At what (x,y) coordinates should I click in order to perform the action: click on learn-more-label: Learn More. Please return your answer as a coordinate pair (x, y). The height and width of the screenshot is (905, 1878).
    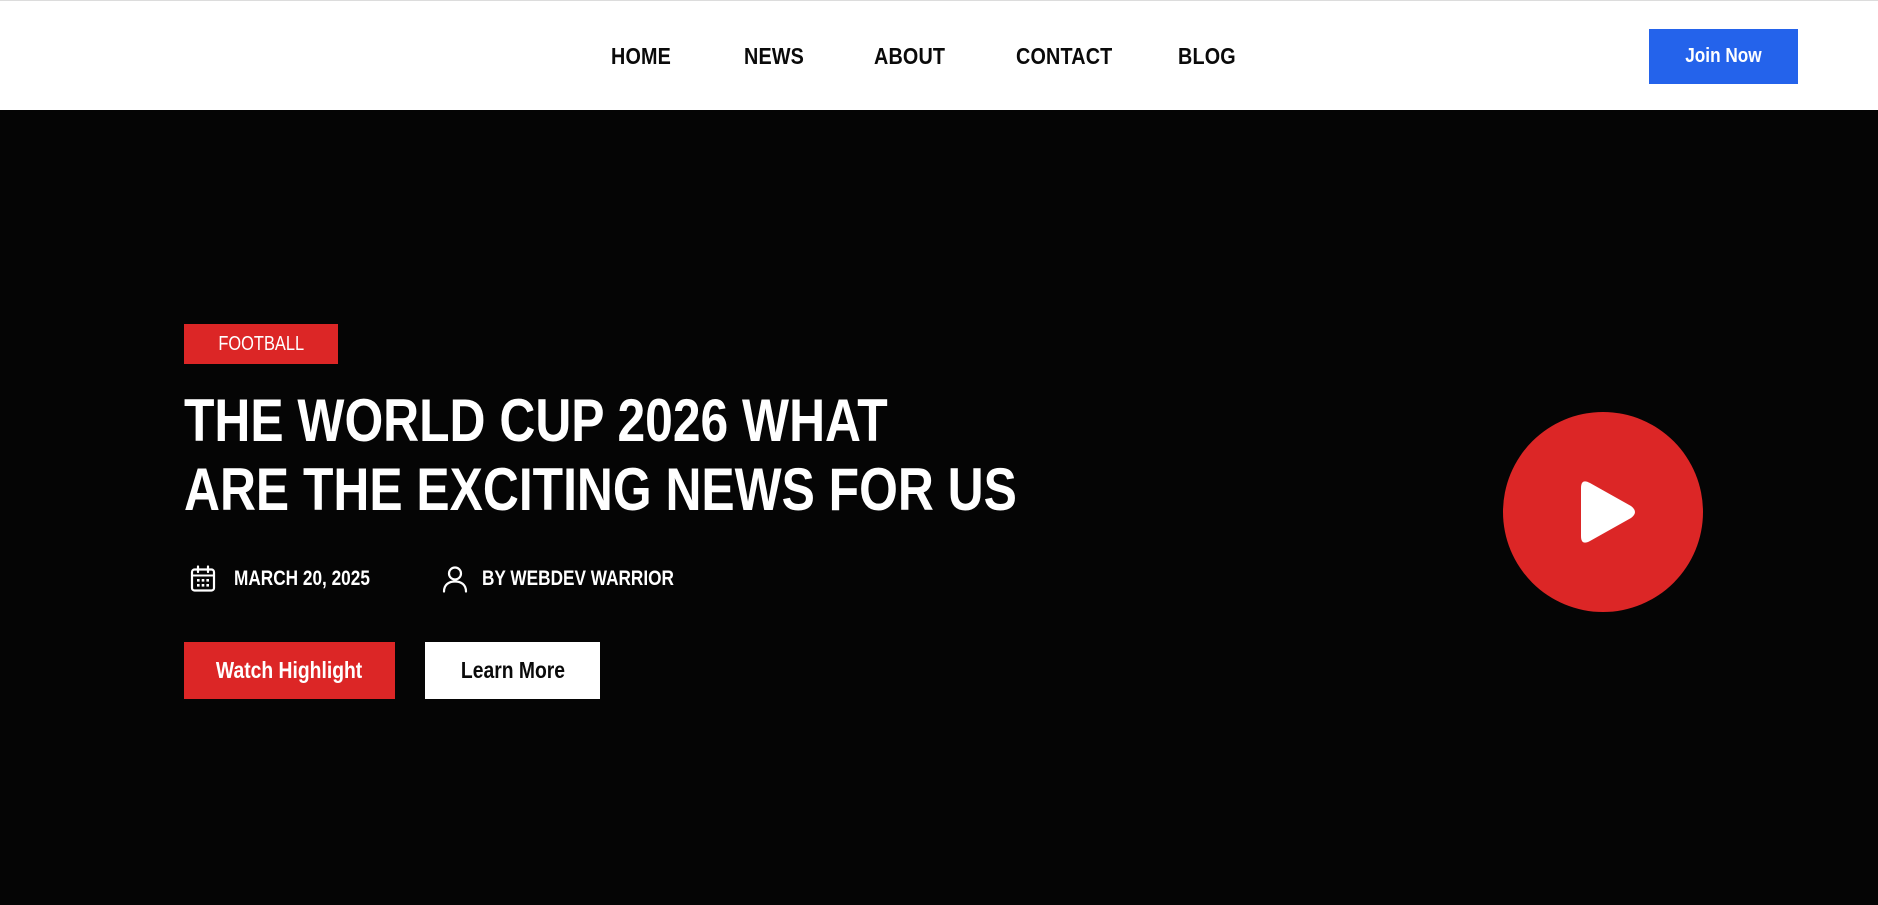
    Looking at the image, I should click on (512, 670).